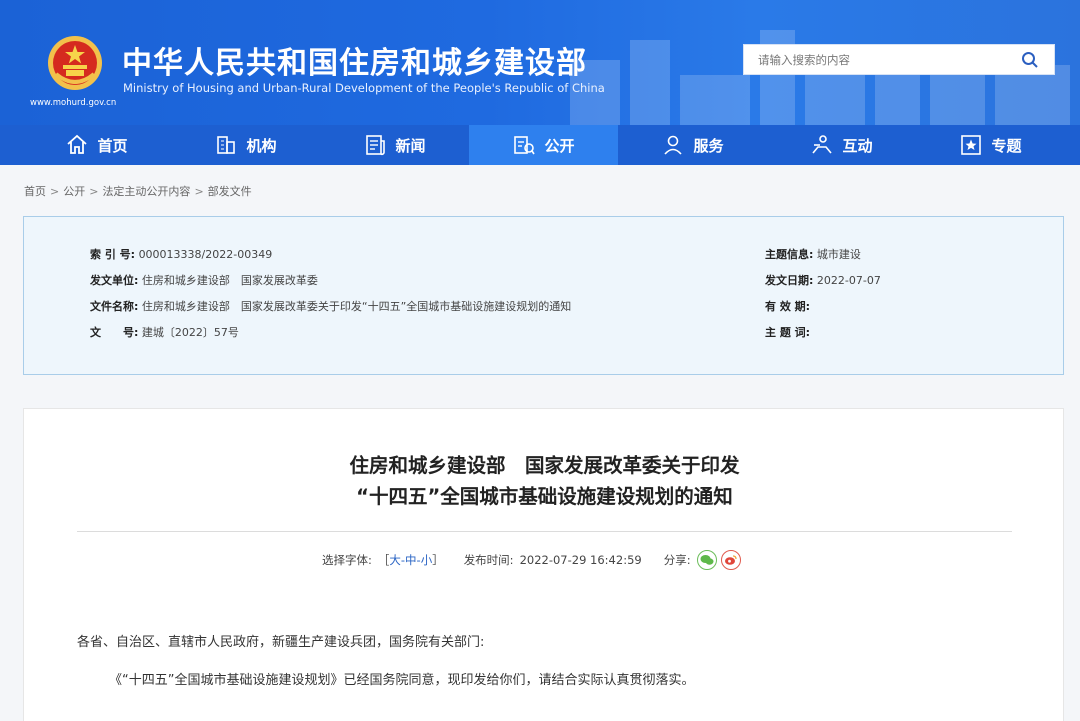  I want to click on article-title-line2: “十四五”全国城市基础设施建设规划的通知, so click(544, 496).